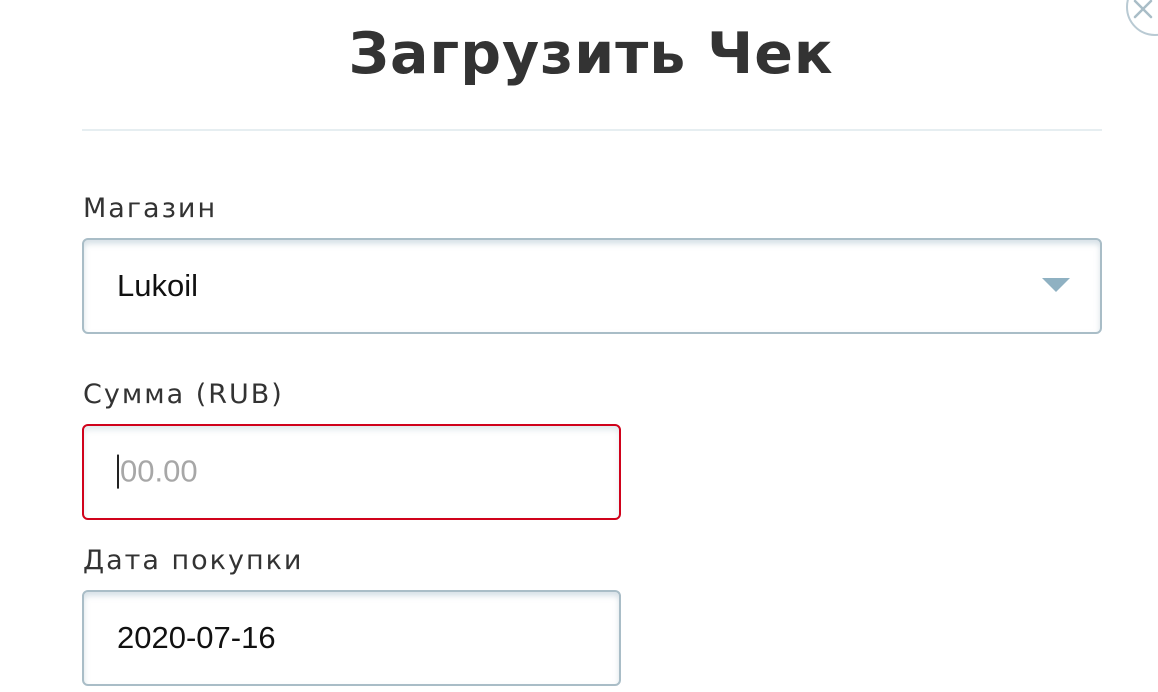 Image resolution: width=1158 pixels, height=692 pixels. Describe the element at coordinates (118, 471) in the screenshot. I see `text-caret` at that location.